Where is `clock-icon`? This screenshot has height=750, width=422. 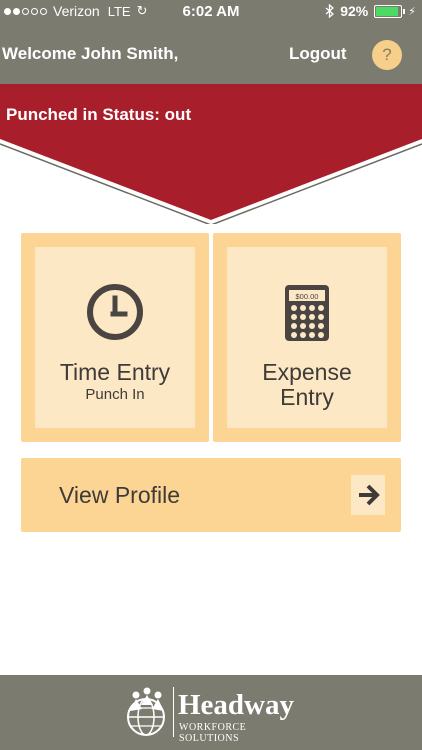 clock-icon is located at coordinates (115, 312).